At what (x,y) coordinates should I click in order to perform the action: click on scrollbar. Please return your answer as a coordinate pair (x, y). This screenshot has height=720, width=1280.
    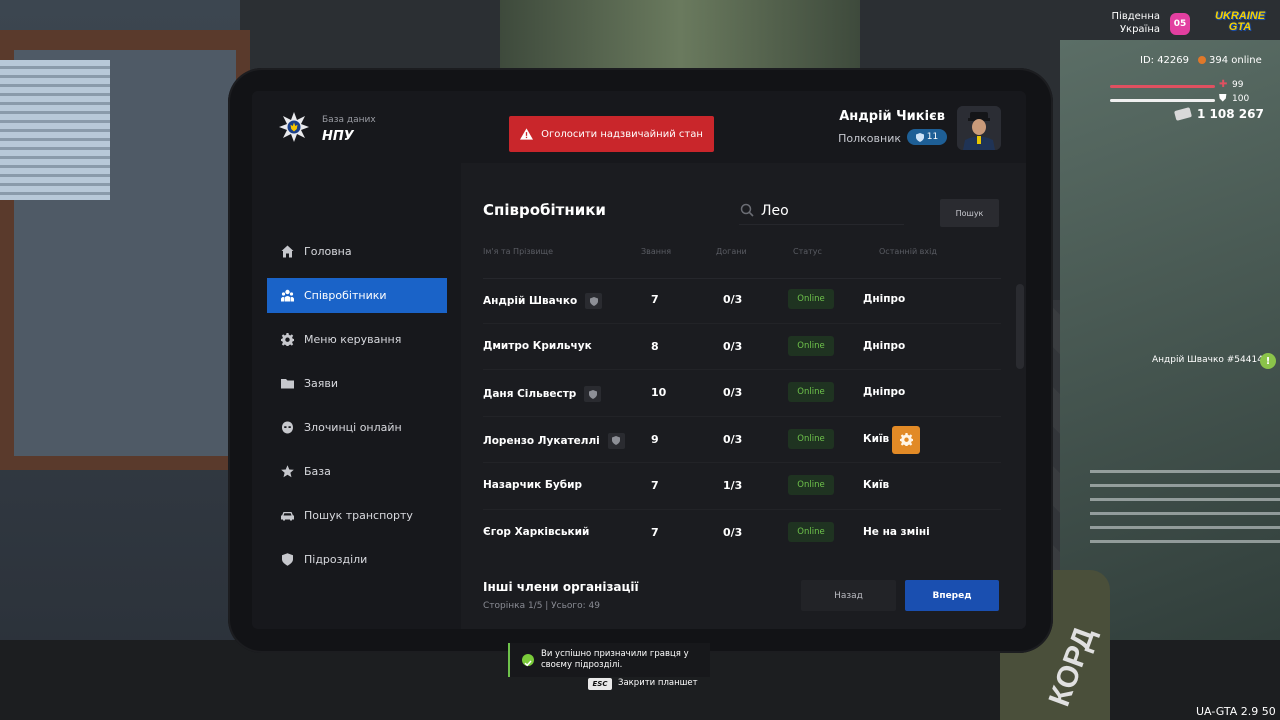
    Looking at the image, I should click on (1020, 326).